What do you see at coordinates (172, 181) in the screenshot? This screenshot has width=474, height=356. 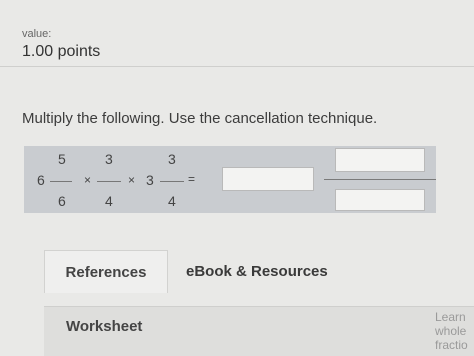 I see `term3-fraction-bar` at bounding box center [172, 181].